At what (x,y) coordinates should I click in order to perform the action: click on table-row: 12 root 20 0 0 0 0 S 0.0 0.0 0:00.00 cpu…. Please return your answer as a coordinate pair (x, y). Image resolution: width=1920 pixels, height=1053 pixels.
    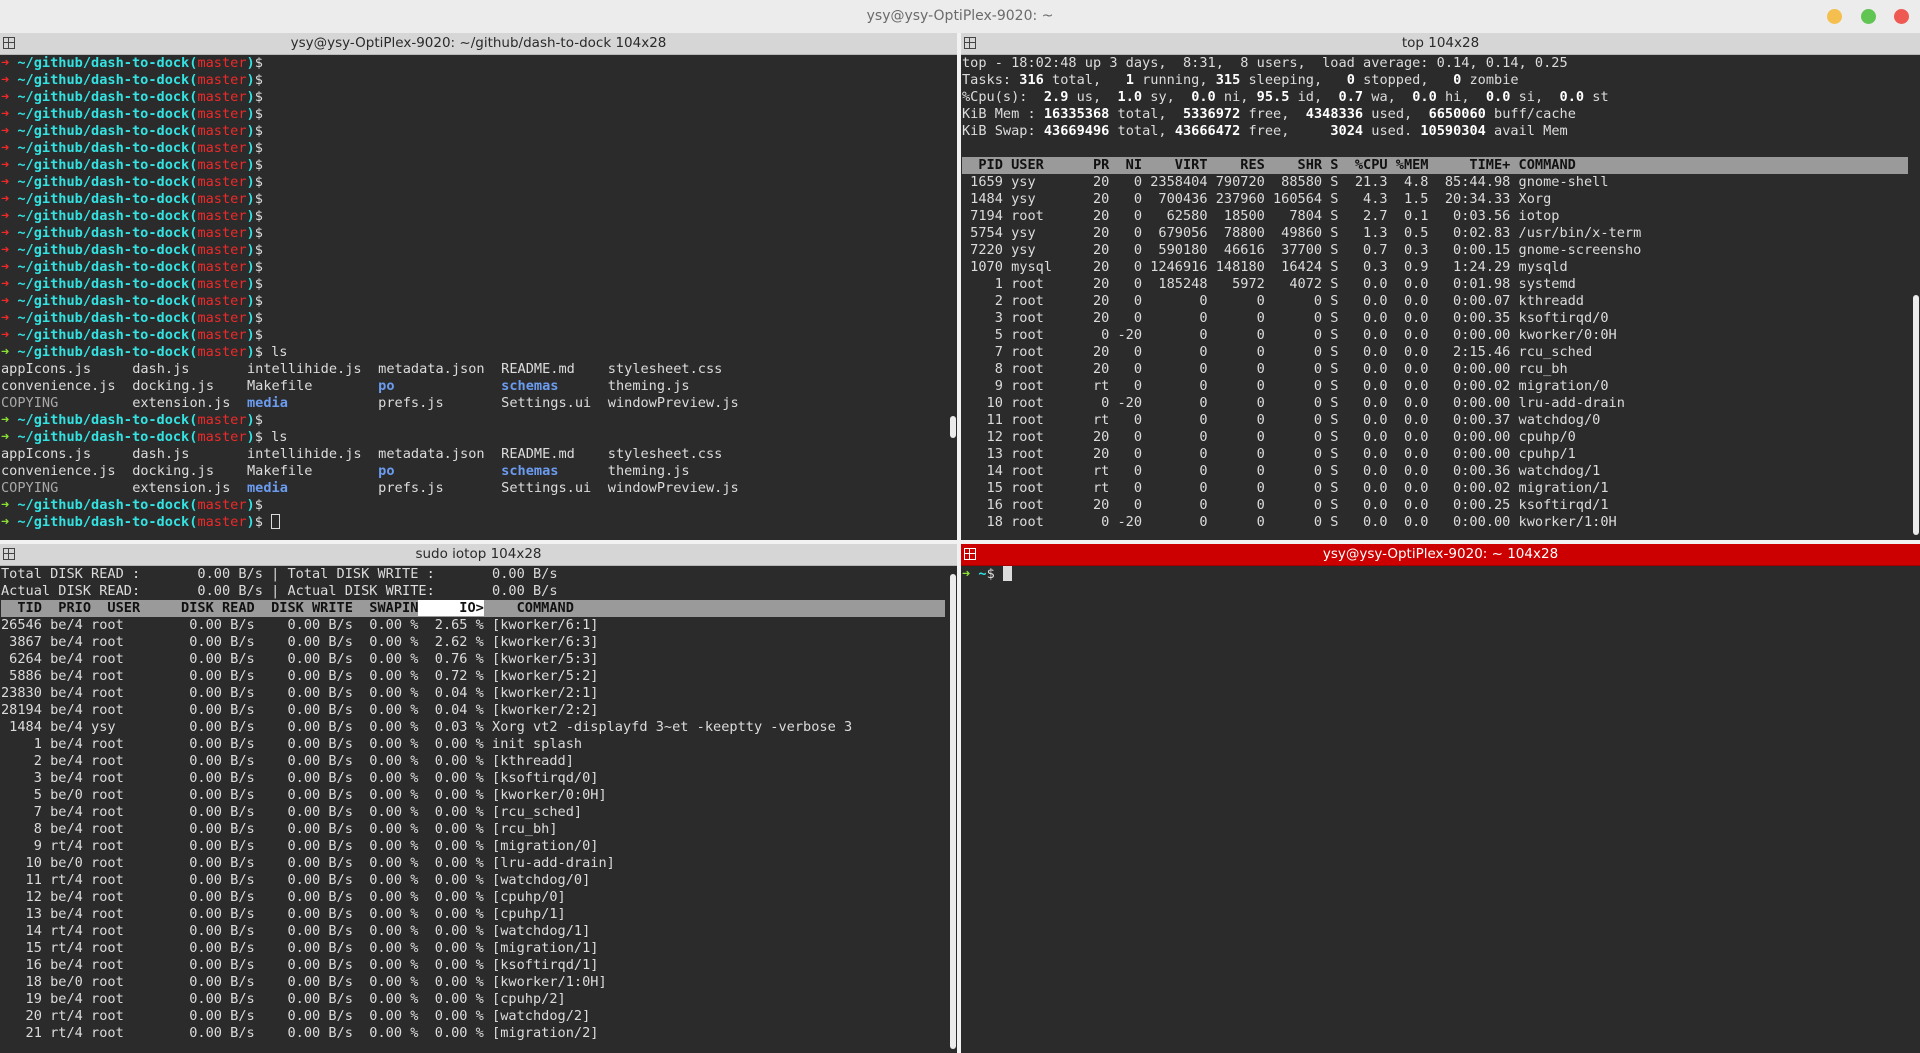
    Looking at the image, I should click on (1435, 437).